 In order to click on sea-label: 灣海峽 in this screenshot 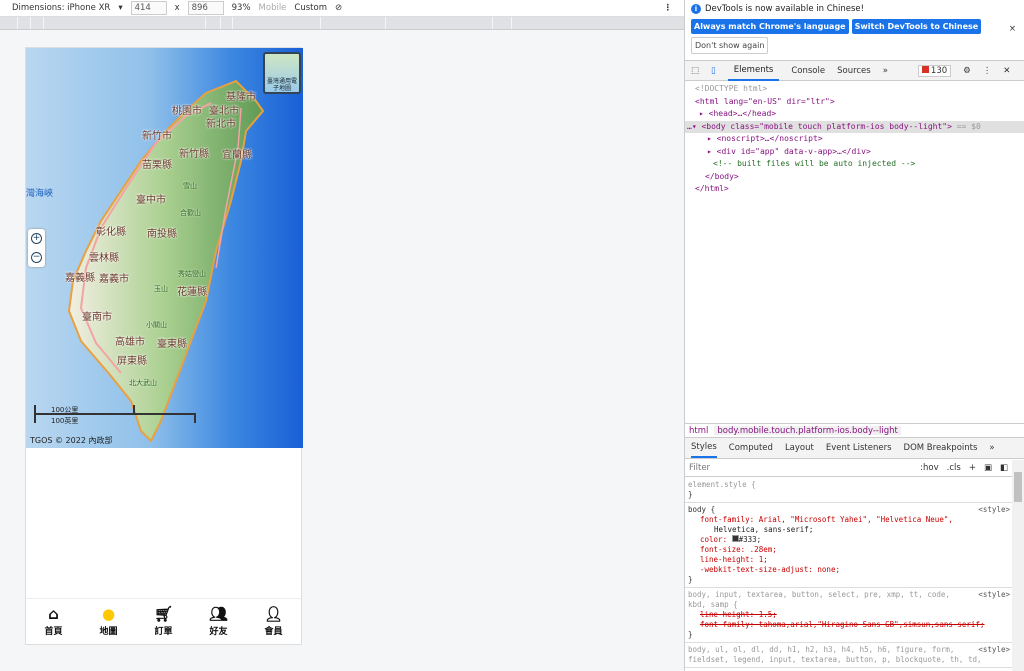, I will do `click(40, 194)`.